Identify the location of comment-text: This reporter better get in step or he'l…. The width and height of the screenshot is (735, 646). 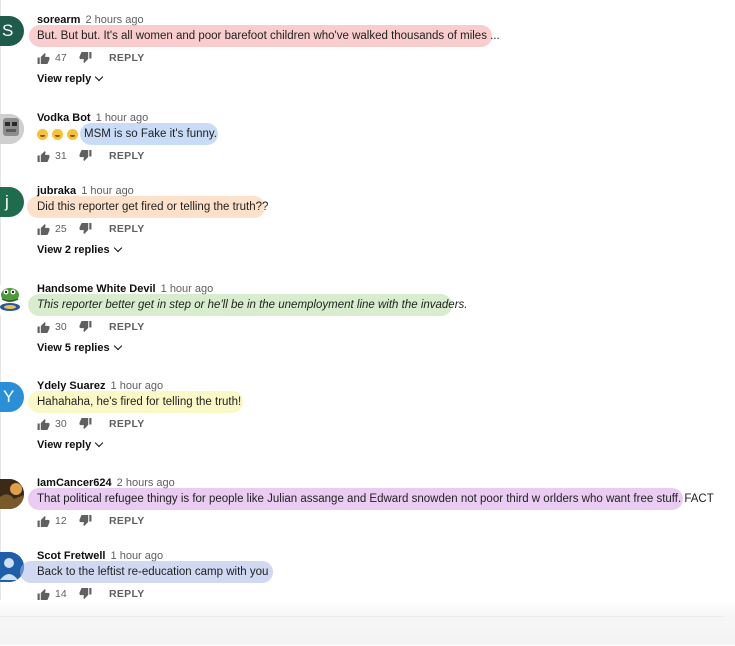
(252, 305).